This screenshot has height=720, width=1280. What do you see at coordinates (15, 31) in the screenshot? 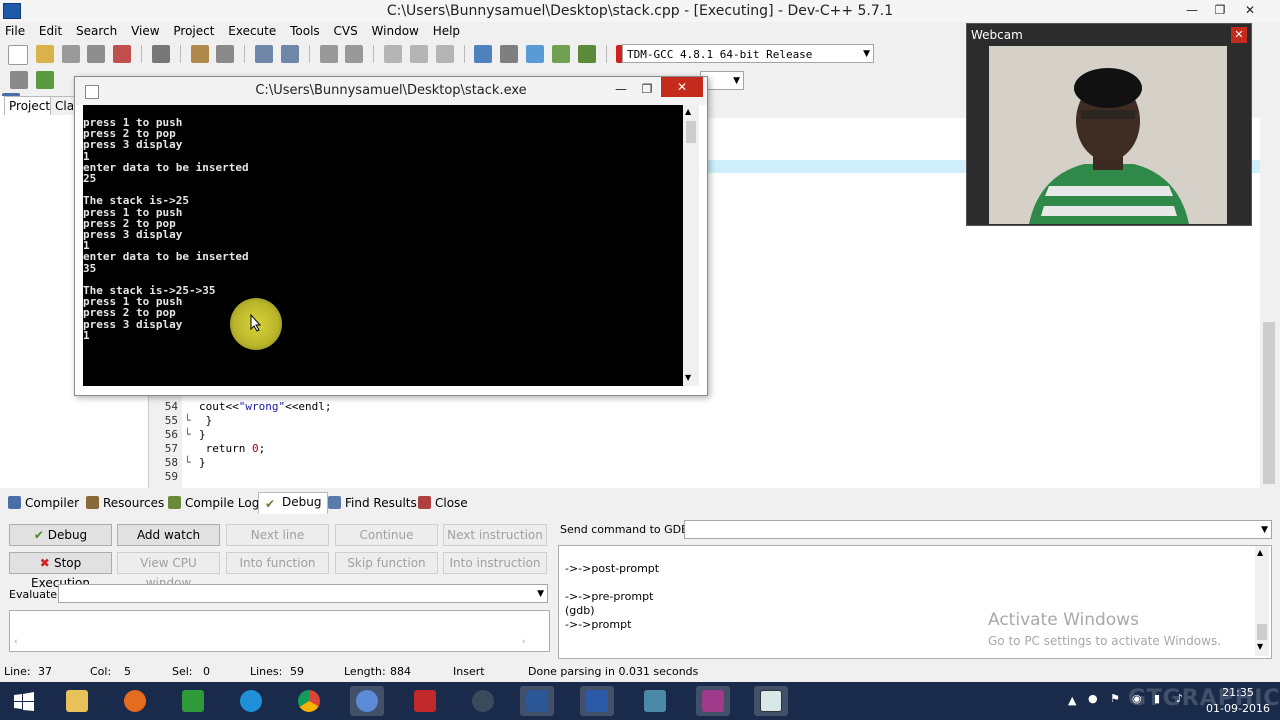
I see `menu-file: File` at bounding box center [15, 31].